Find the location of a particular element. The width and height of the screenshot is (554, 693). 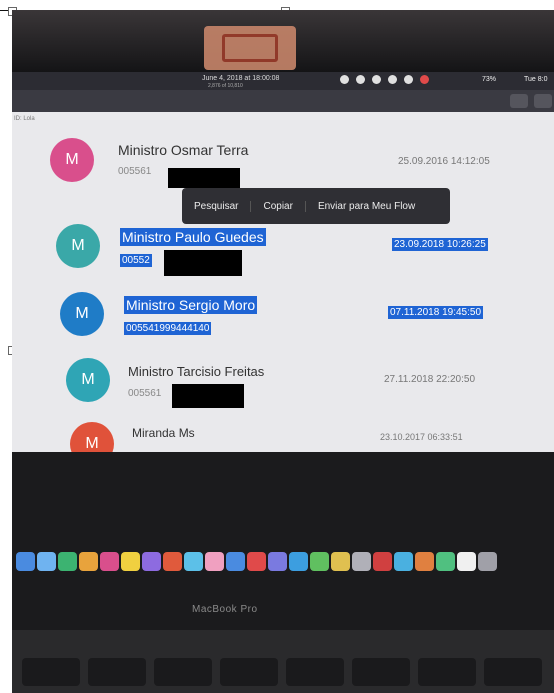

sticker-image is located at coordinates (250, 48).